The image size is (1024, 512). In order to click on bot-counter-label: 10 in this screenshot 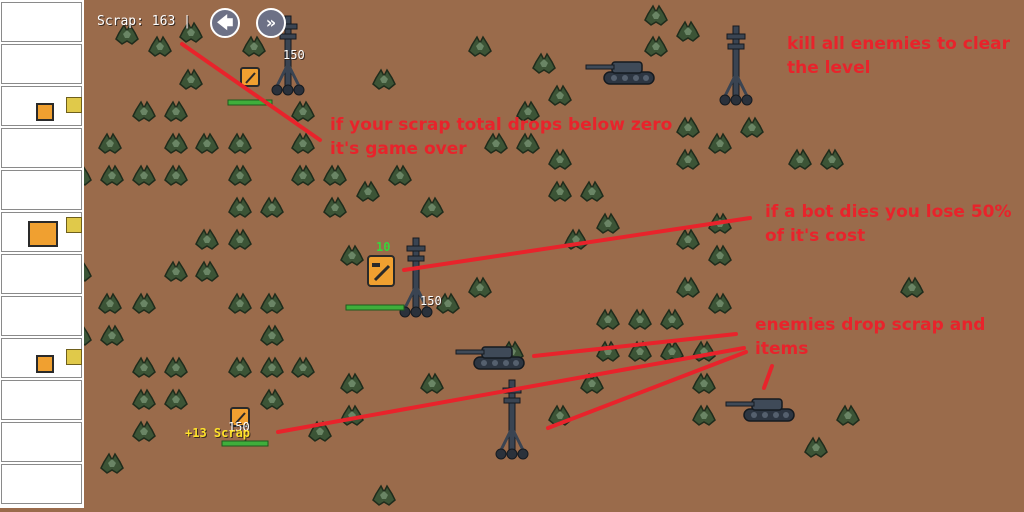, I will do `click(383, 247)`.